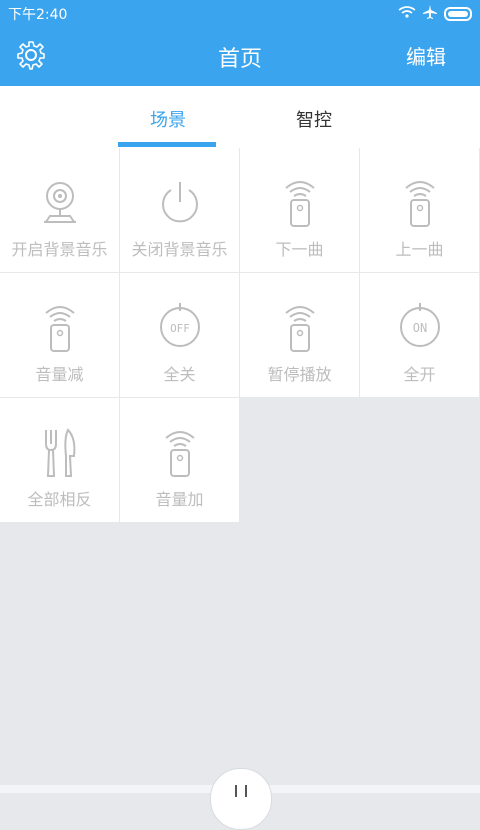 This screenshot has width=480, height=830. Describe the element at coordinates (299, 249) in the screenshot. I see `scene-label: 下一曲` at that location.